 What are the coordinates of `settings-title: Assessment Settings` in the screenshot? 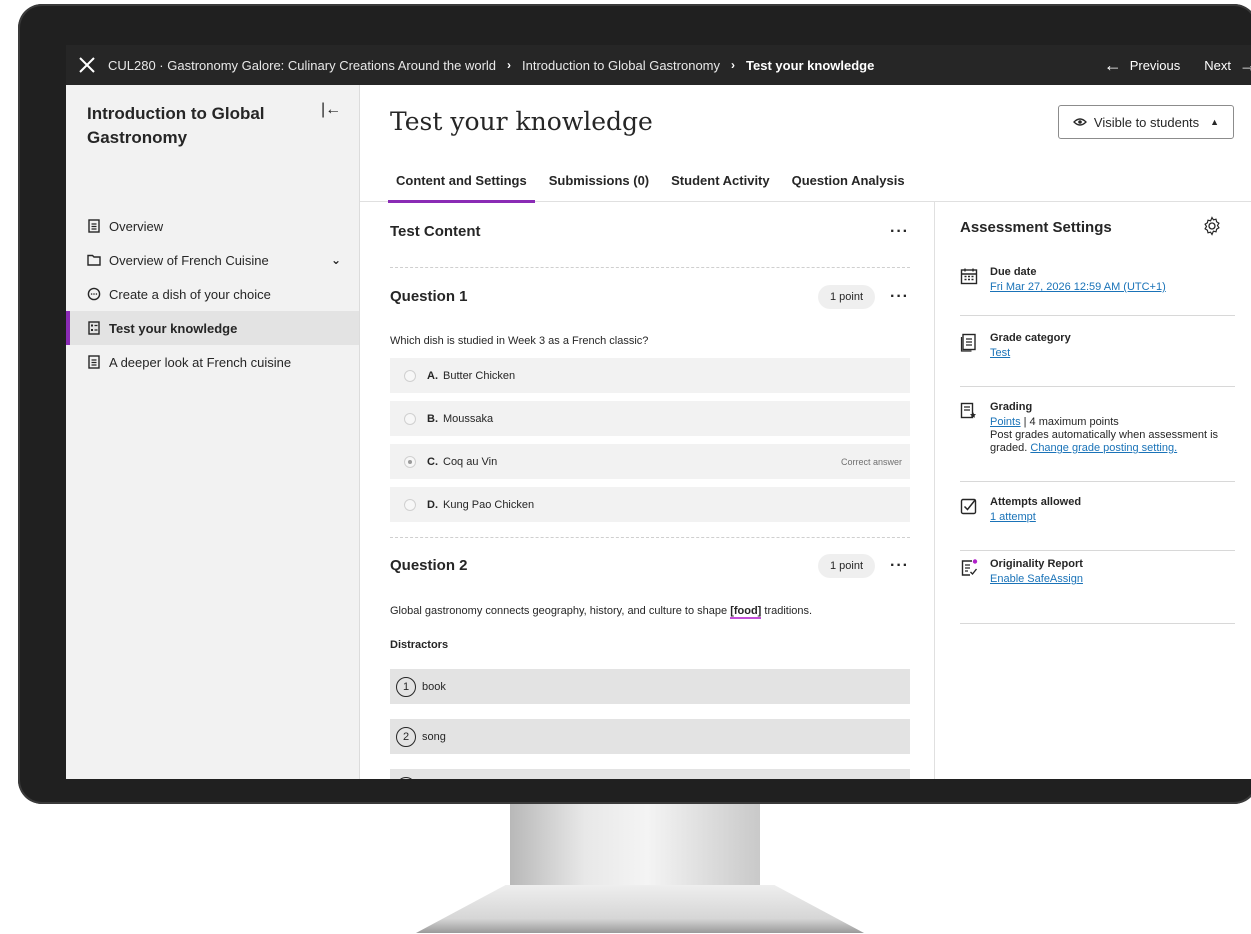 It's located at (1036, 227).